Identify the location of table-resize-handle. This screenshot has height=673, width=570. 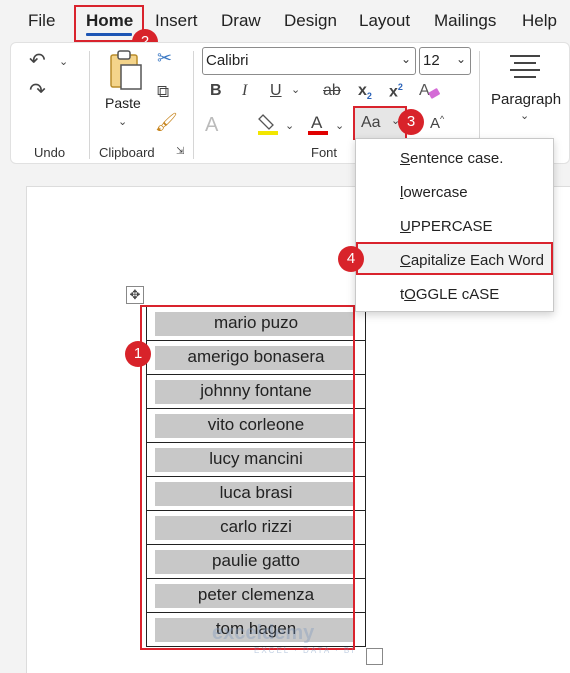
(374, 656).